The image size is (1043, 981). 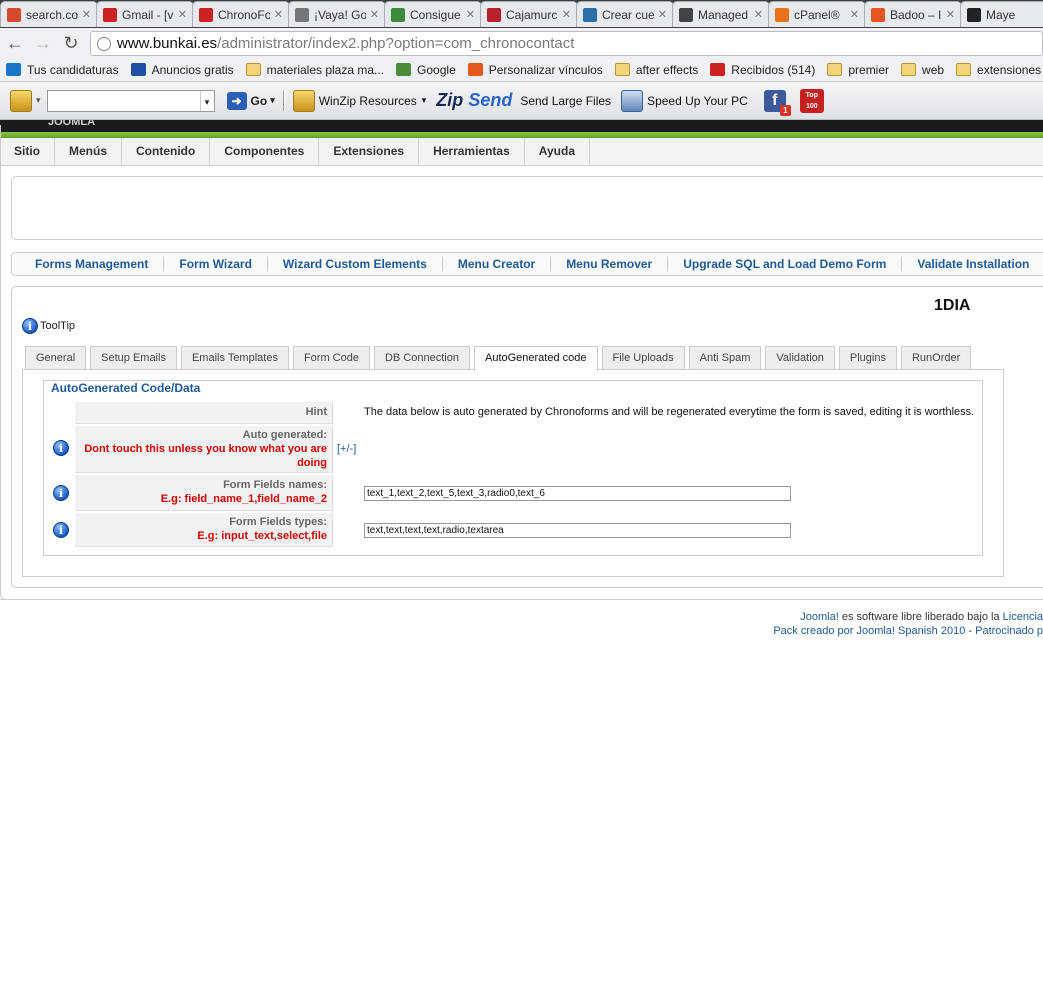 What do you see at coordinates (625, 14) in the screenshot?
I see `browser-tab: Crear cue ✕` at bounding box center [625, 14].